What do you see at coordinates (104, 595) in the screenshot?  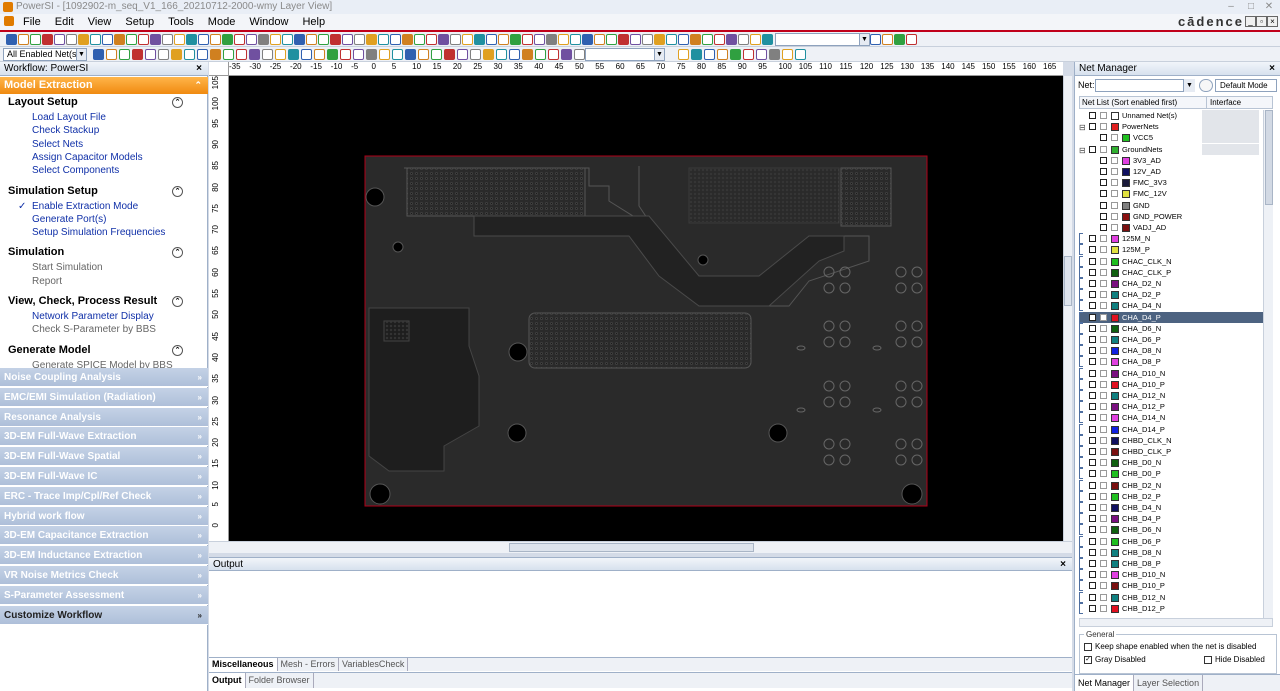 I see `workflow-group: S-Parameter Assessment »` at bounding box center [104, 595].